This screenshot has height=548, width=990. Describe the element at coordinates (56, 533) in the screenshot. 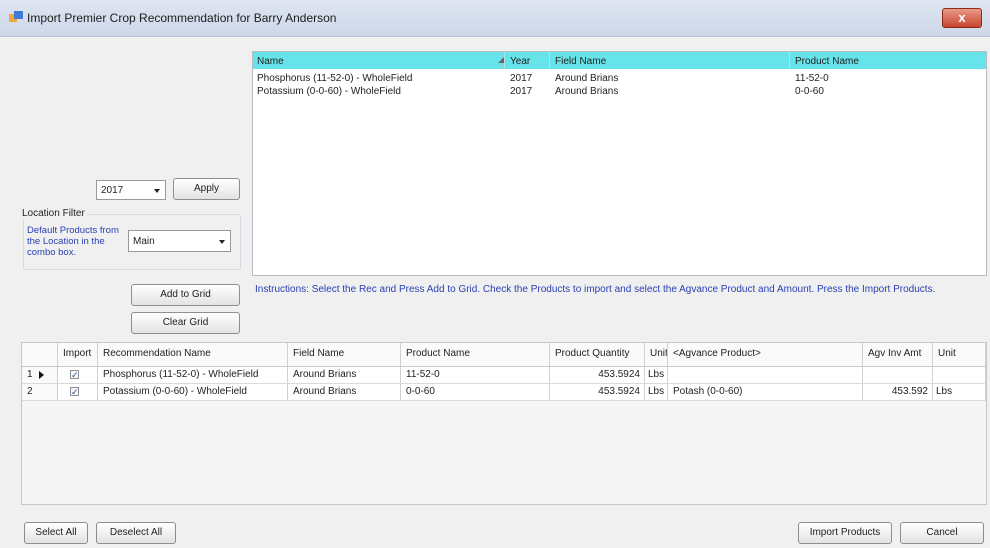

I see `select-all-button: Select All` at that location.